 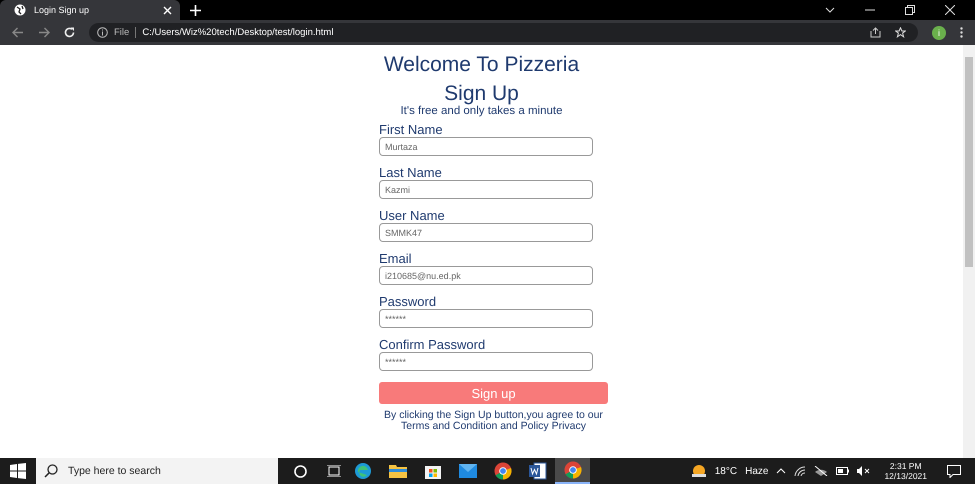 I want to click on field-label: Last Name, so click(x=411, y=173).